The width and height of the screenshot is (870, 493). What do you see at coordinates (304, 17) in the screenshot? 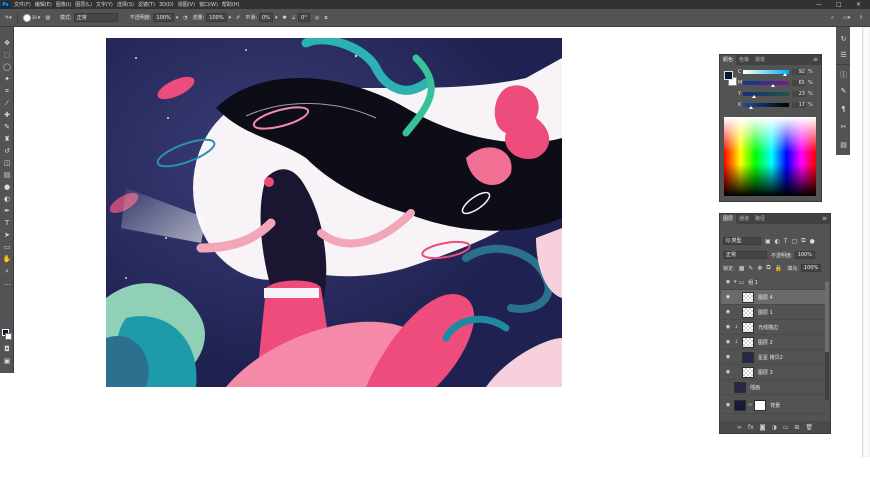
I see `angle-field: 0°` at bounding box center [304, 17].